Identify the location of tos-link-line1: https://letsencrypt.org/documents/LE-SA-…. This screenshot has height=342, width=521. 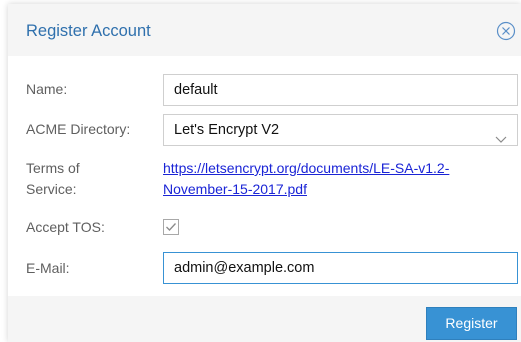
(306, 168).